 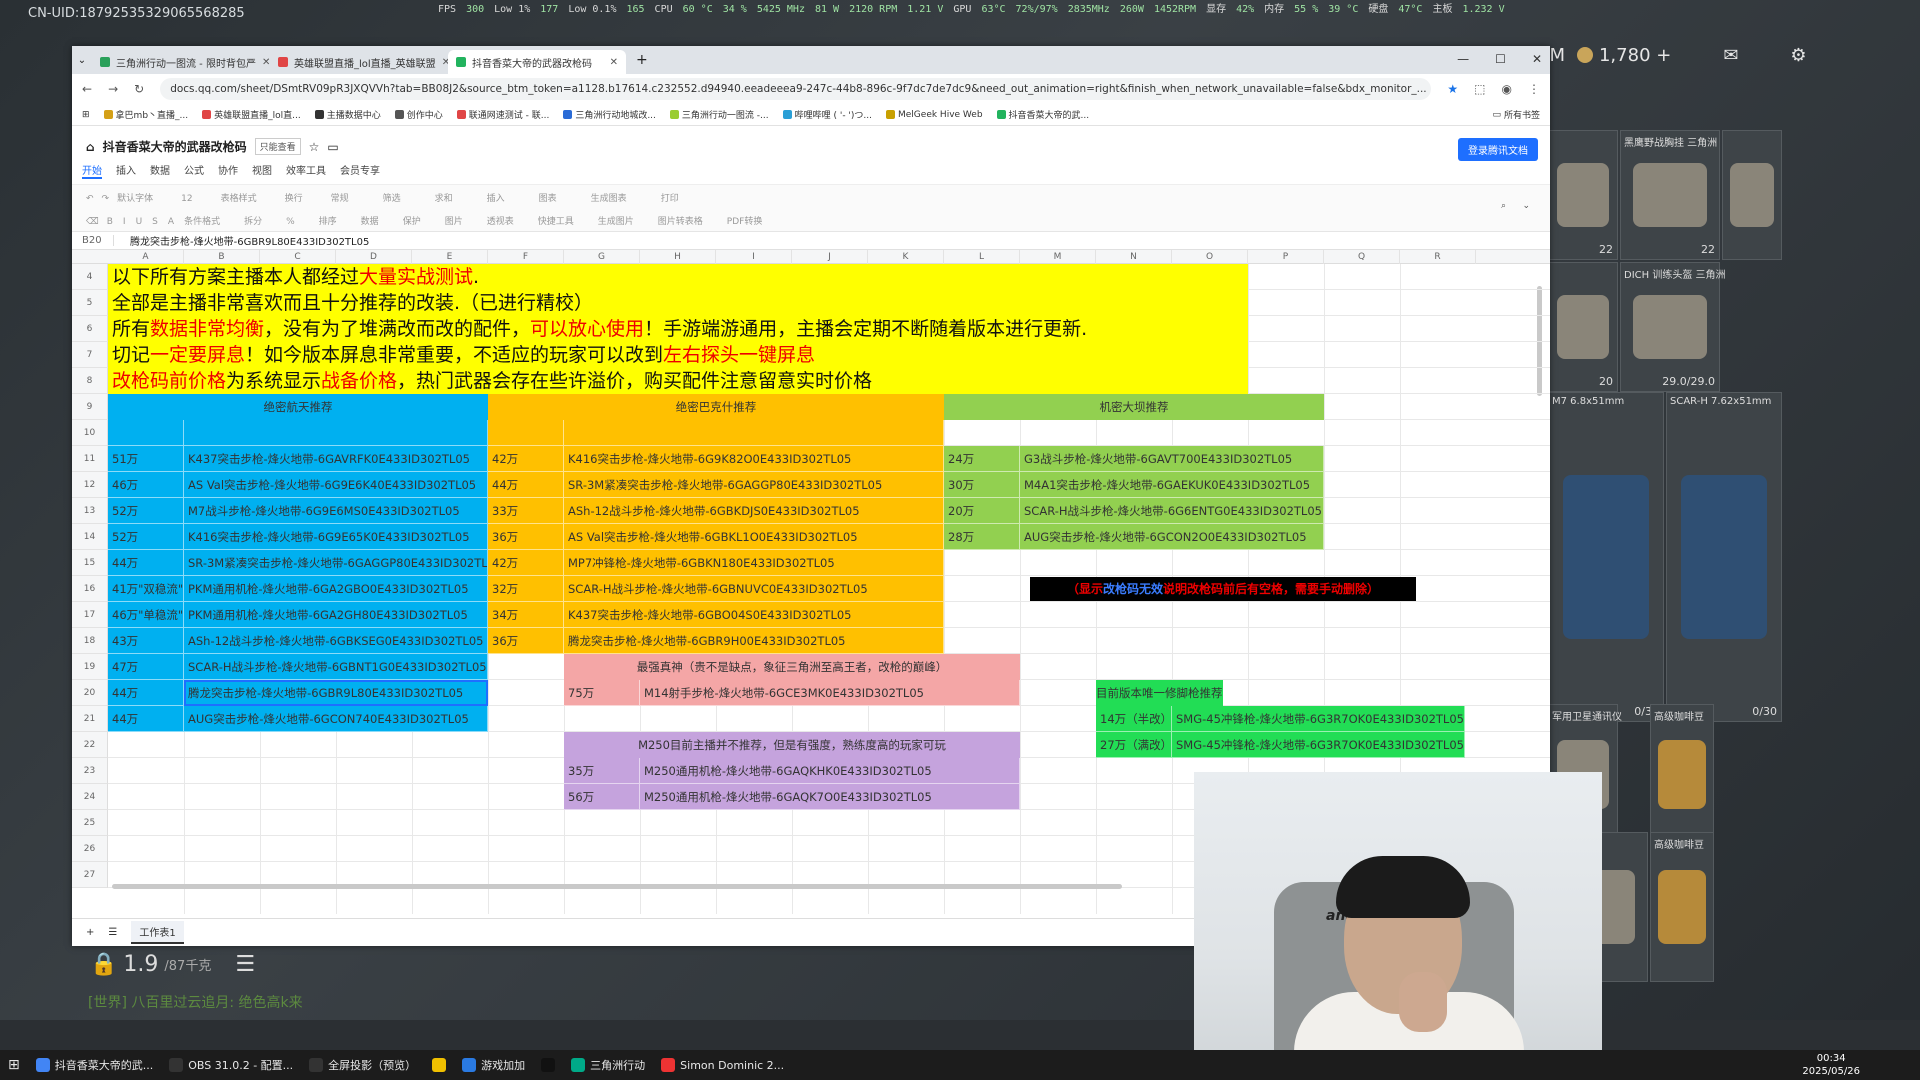 I want to click on intro-line: 改枪码前价格为系统显示战备价格，热门武器会存在些许溢价，购买配件注意留意实时价格, so click(x=678, y=381).